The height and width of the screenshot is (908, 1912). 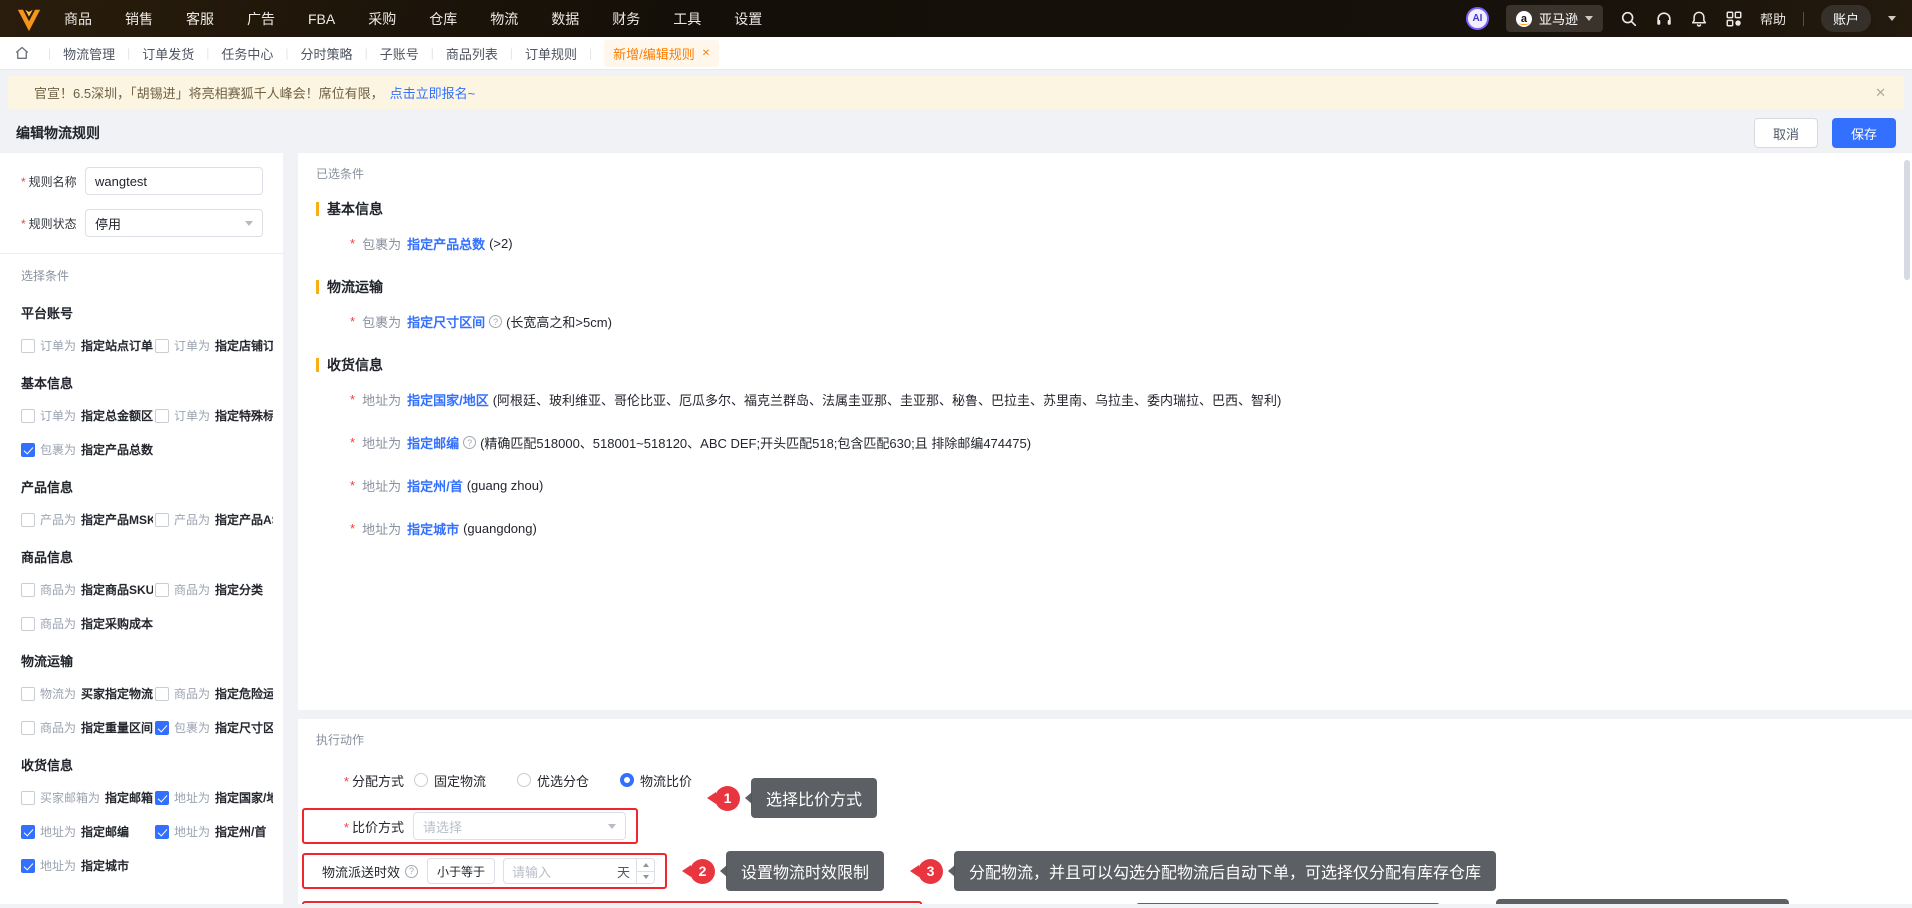 I want to click on section-accent-bar, so click(x=317, y=287).